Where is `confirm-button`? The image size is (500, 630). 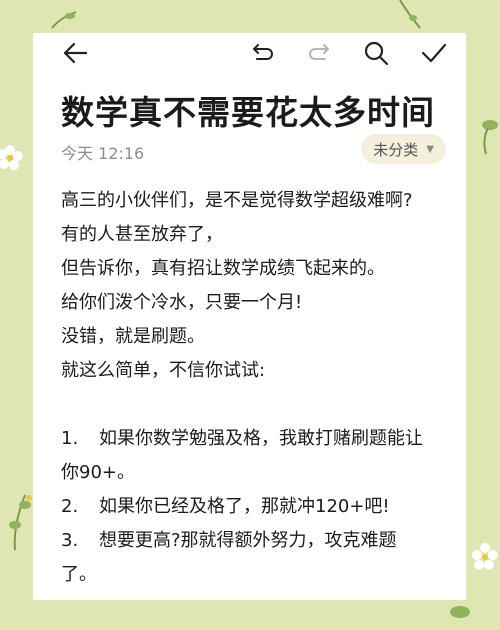
confirm-button is located at coordinates (434, 53).